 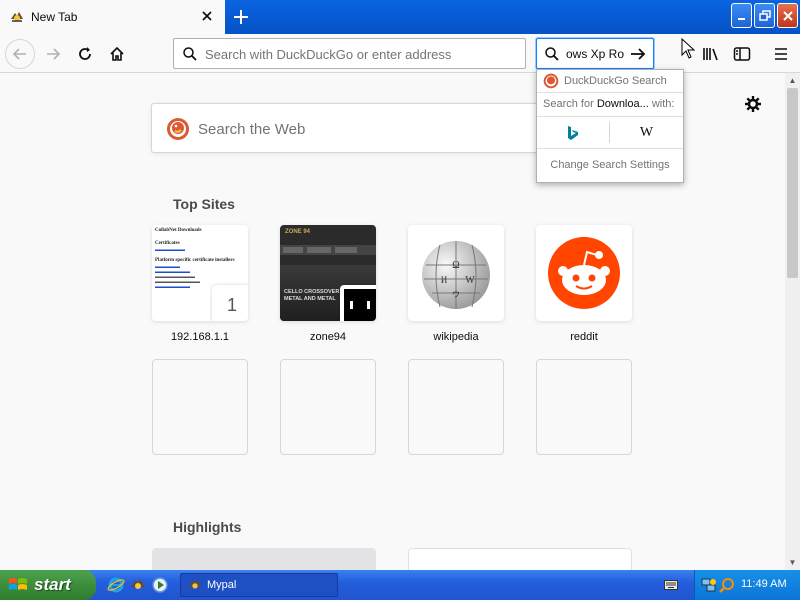 What do you see at coordinates (167, 243) in the screenshot?
I see `thumb-line: Certificates` at bounding box center [167, 243].